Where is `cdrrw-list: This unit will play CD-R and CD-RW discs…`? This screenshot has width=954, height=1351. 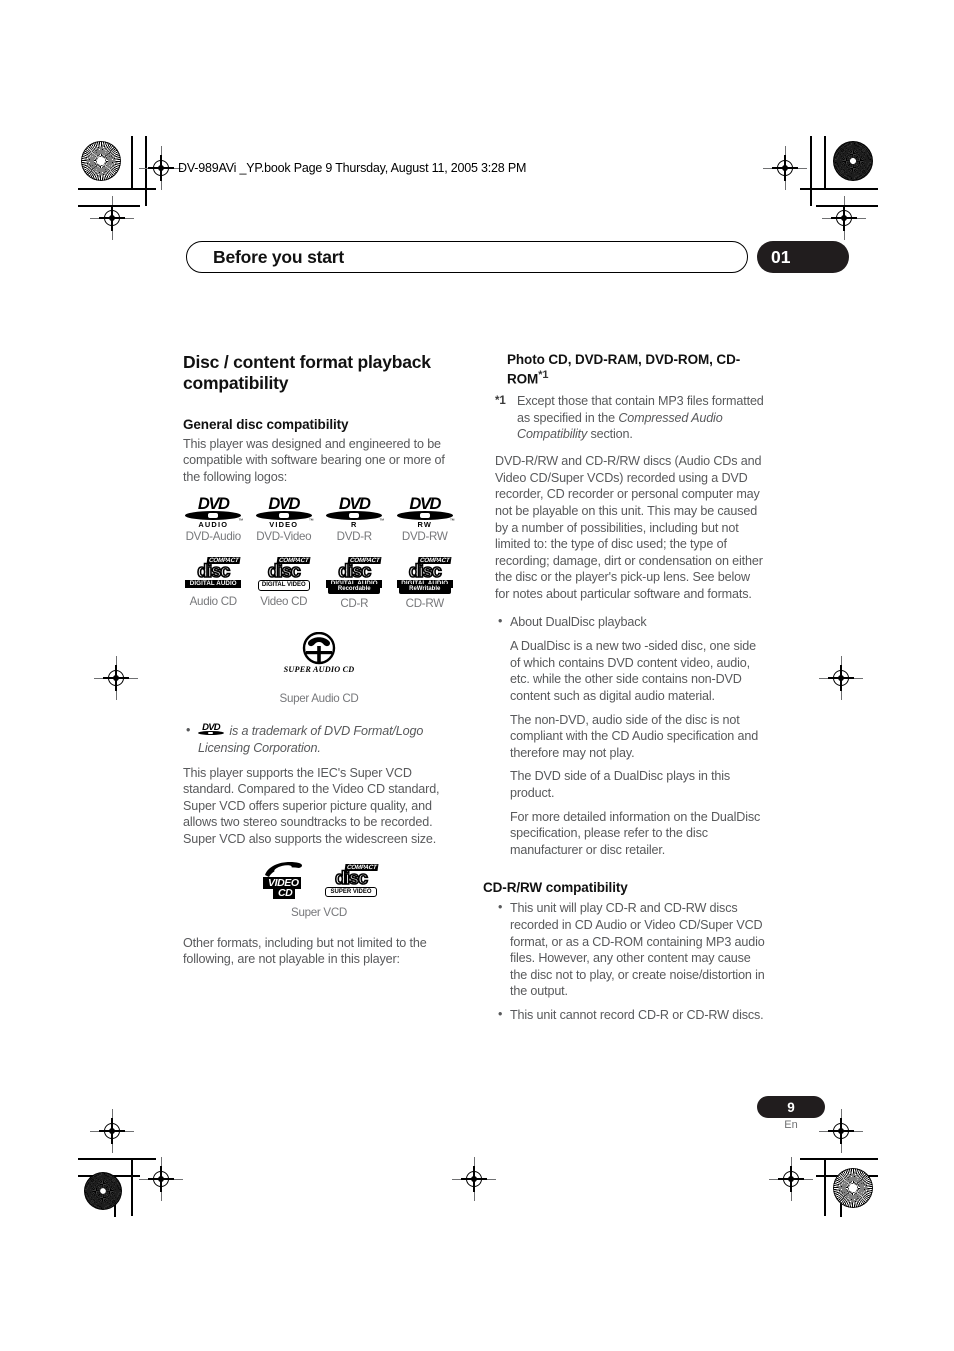 cdrrw-list: This unit will play CD-R and CD-RW discs… is located at coordinates (631, 961).